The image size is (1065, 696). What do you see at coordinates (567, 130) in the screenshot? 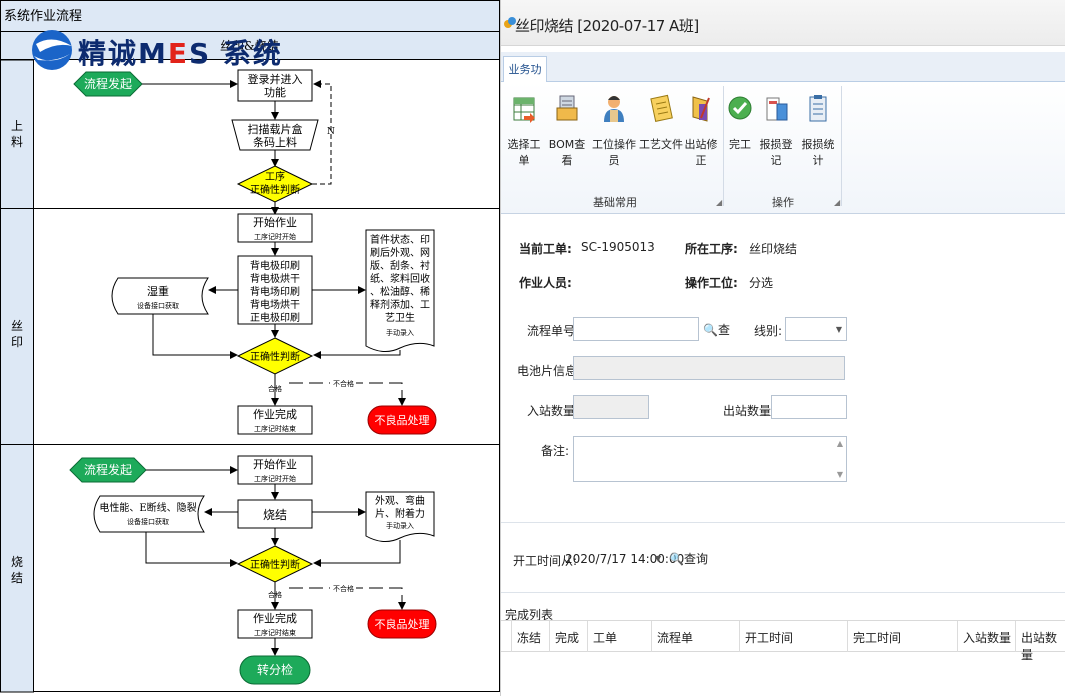
I see `bom-view-button: BOM查看` at bounding box center [567, 130].